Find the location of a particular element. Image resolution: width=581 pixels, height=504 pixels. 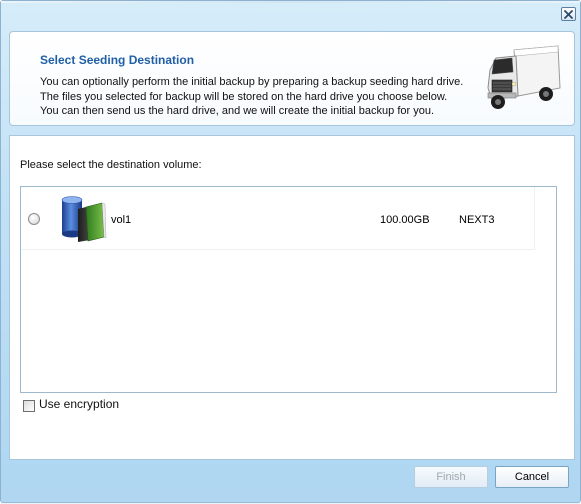

volume-filesystem: NEXT3 is located at coordinates (477, 220).